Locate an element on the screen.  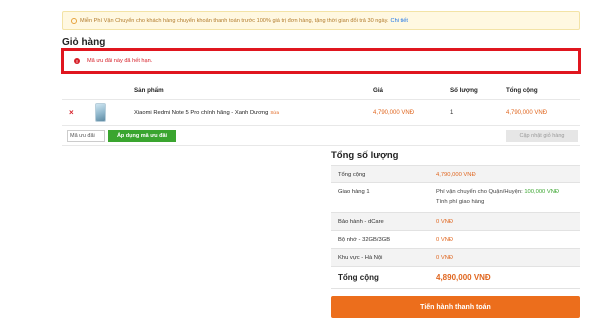
coupon-error-alert: ! Mã ưu đãi này đã hết hạn. is located at coordinates (321, 61).